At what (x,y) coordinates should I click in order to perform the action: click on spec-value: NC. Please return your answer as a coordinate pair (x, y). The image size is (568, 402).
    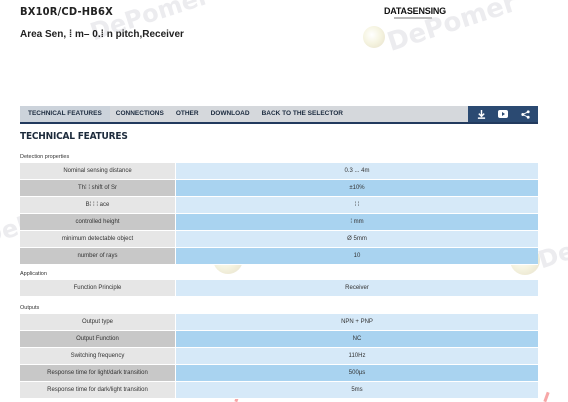
    Looking at the image, I should click on (357, 339).